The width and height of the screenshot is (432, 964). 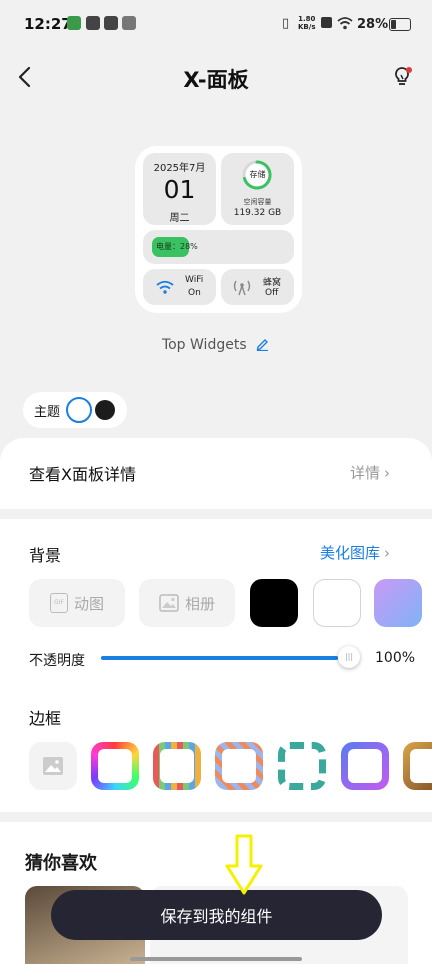 What do you see at coordinates (239, 766) in the screenshot?
I see `border-diagonal-stripe-option` at bounding box center [239, 766].